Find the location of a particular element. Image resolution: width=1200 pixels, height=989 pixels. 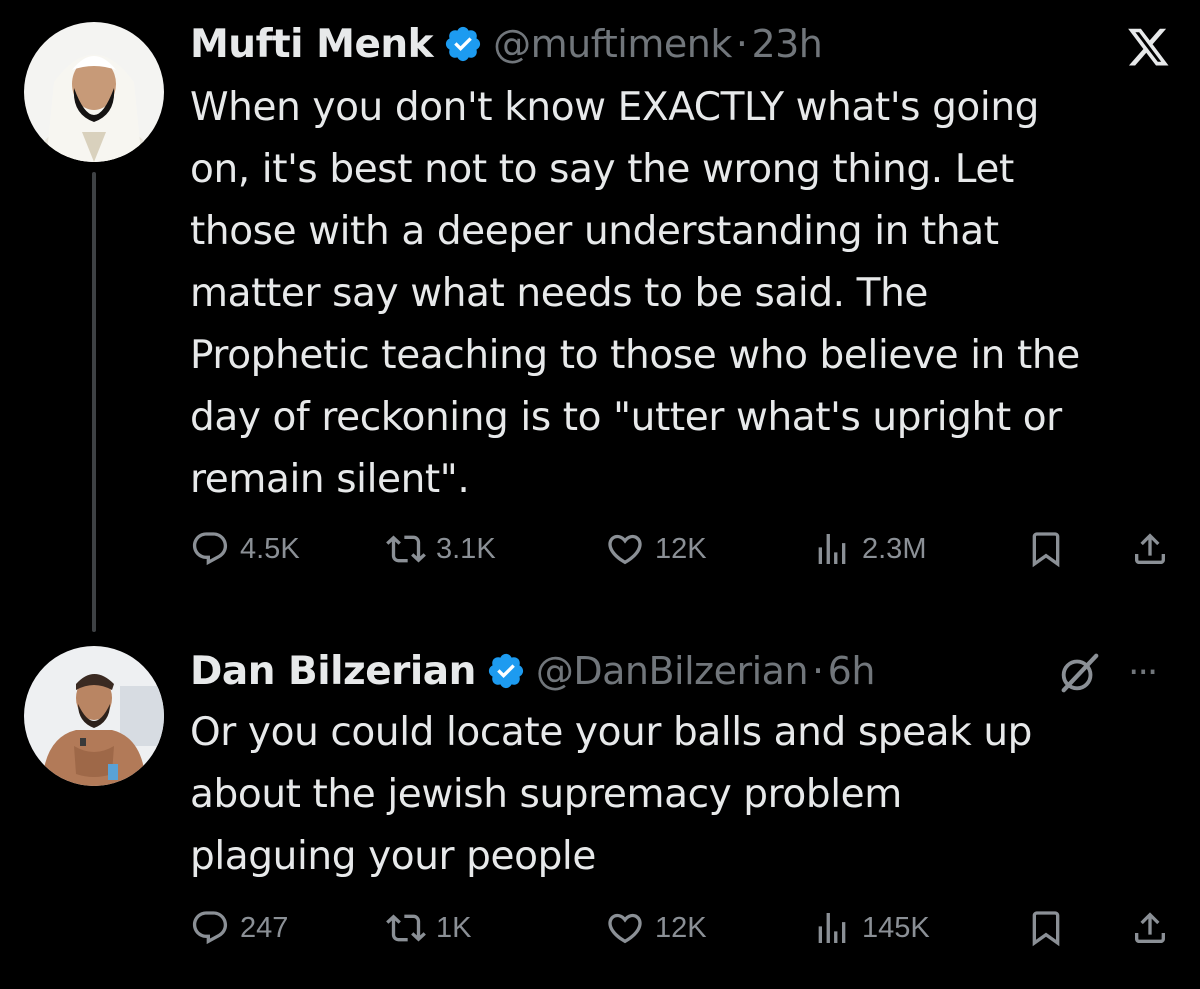

timestamp: 23h is located at coordinates (786, 44).